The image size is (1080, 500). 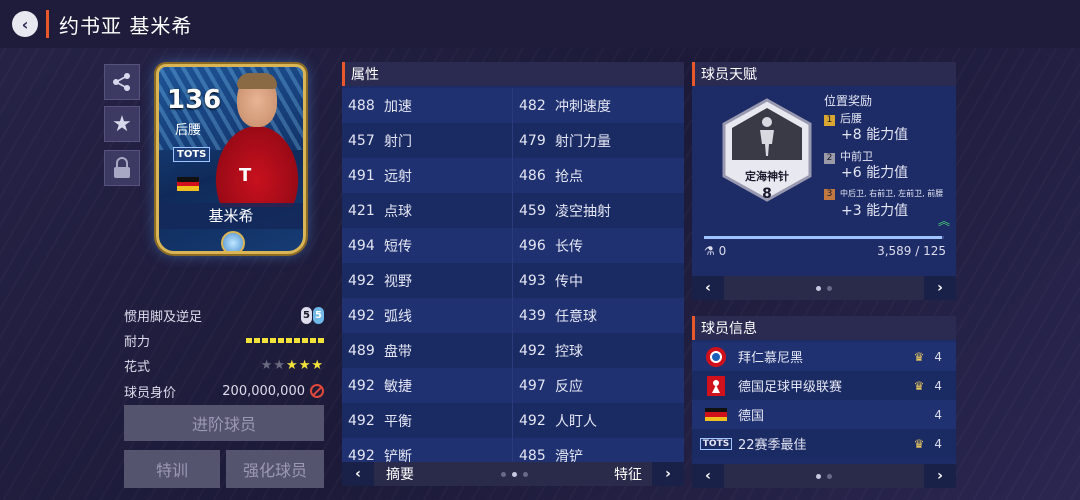 I want to click on attribute-cell: 492 视野, so click(x=427, y=280).